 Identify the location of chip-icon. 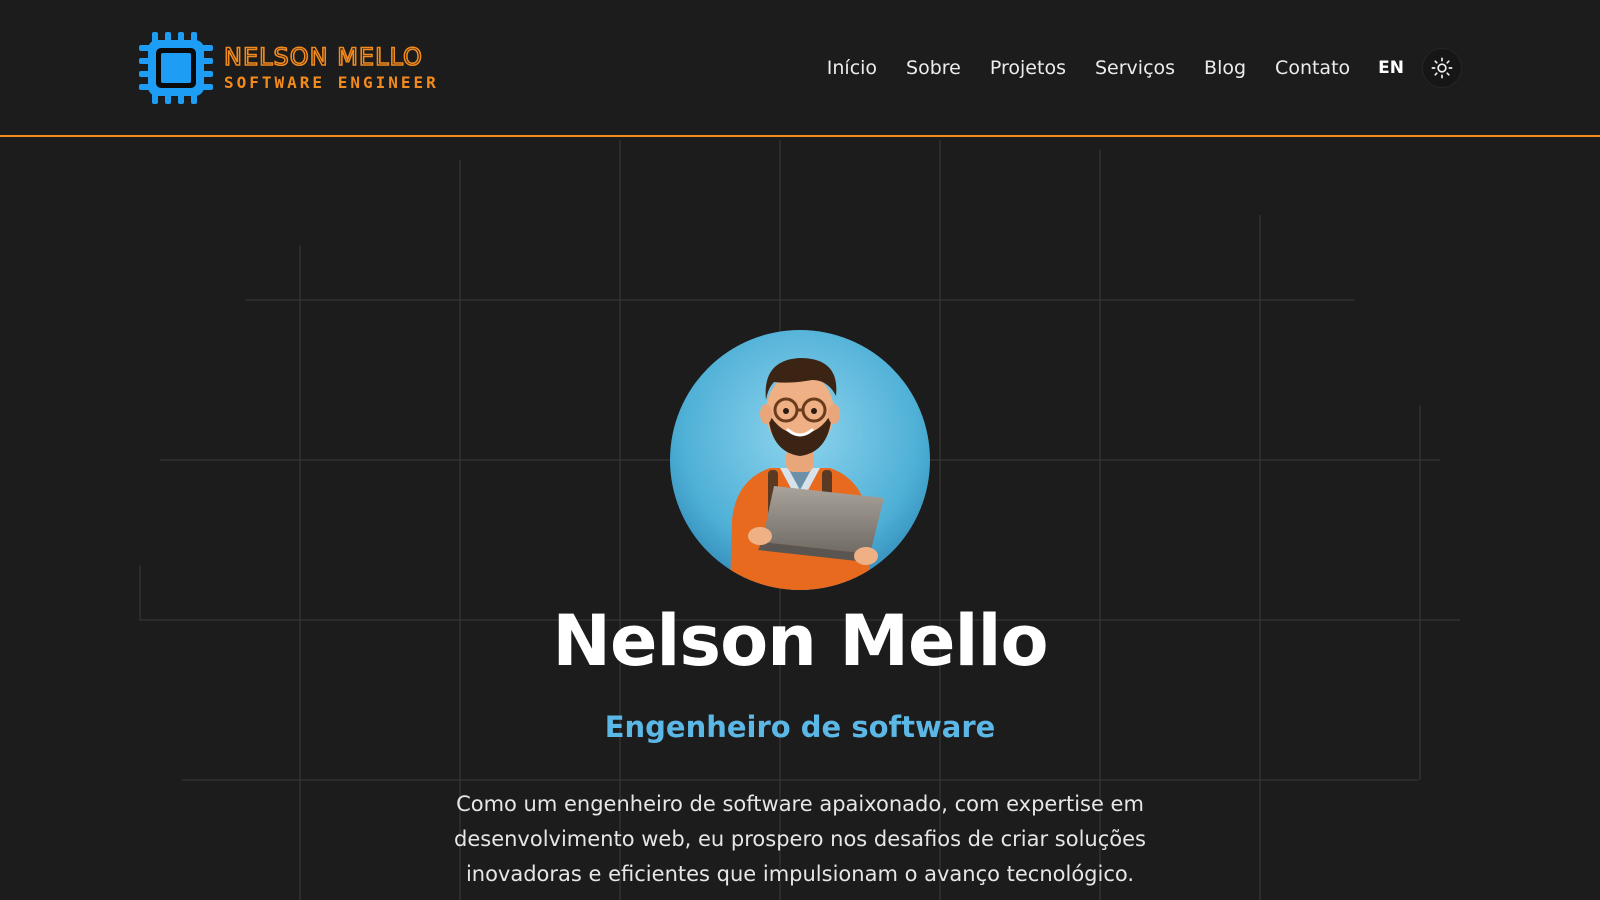
(176, 68).